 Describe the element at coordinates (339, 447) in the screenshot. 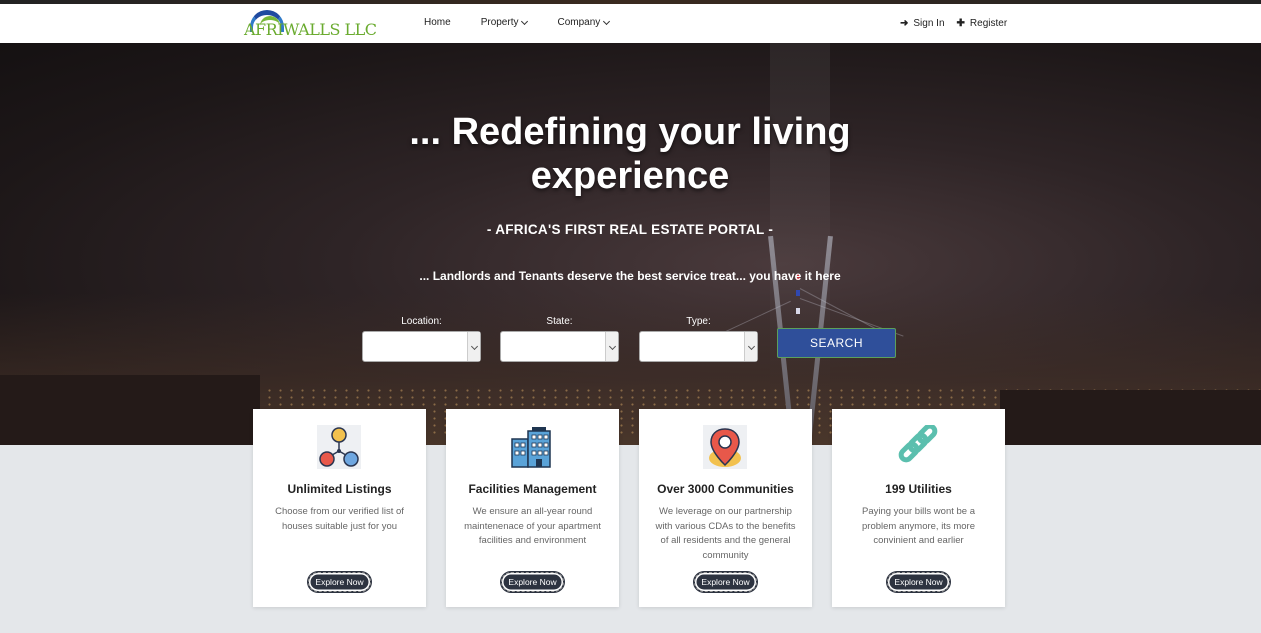

I see `network-people-icon` at that location.